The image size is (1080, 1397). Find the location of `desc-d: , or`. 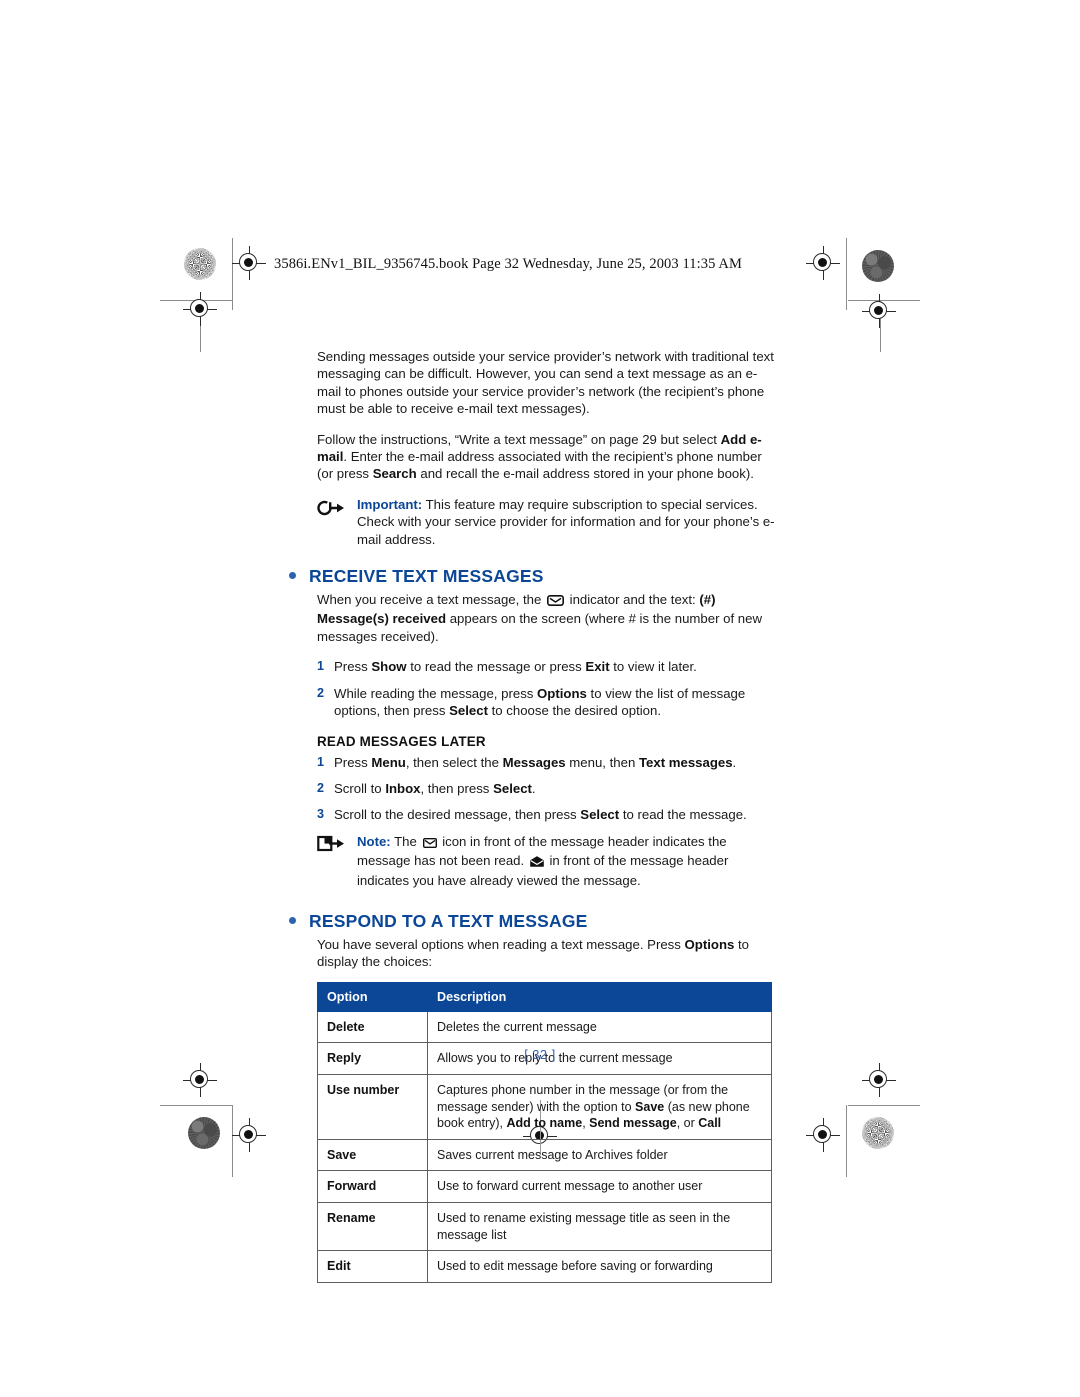

desc-d: , or is located at coordinates (687, 1123).